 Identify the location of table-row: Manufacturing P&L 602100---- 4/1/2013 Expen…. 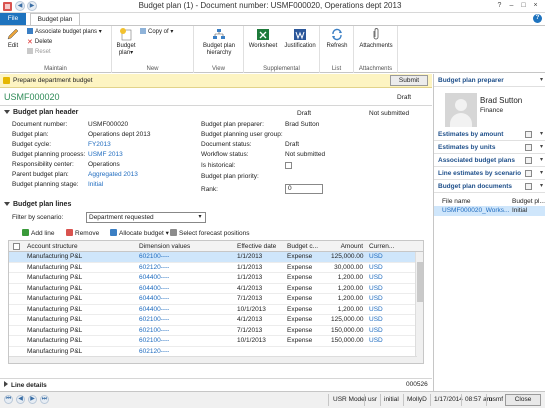
(213, 320).